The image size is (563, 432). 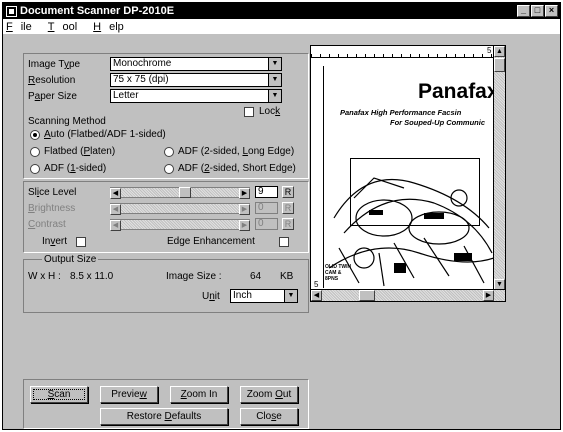 What do you see at coordinates (266, 224) in the screenshot?
I see `contrast-value: 0` at bounding box center [266, 224].